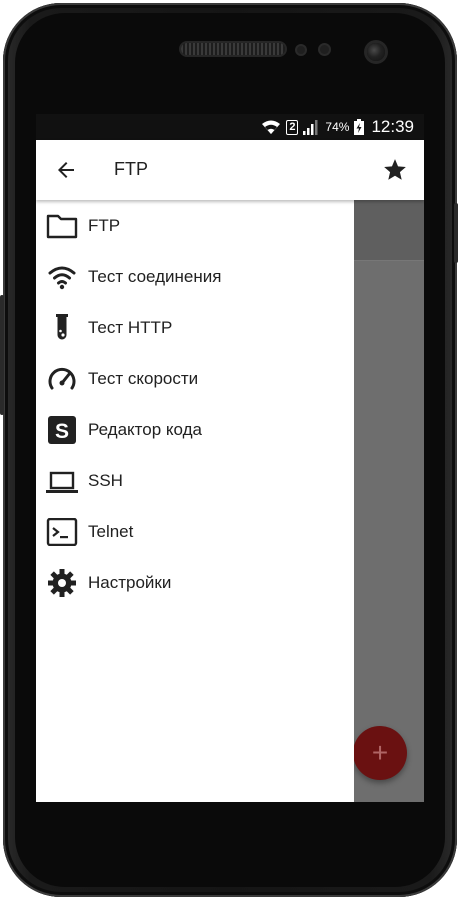  I want to click on signal-strength-icon, so click(310, 127).